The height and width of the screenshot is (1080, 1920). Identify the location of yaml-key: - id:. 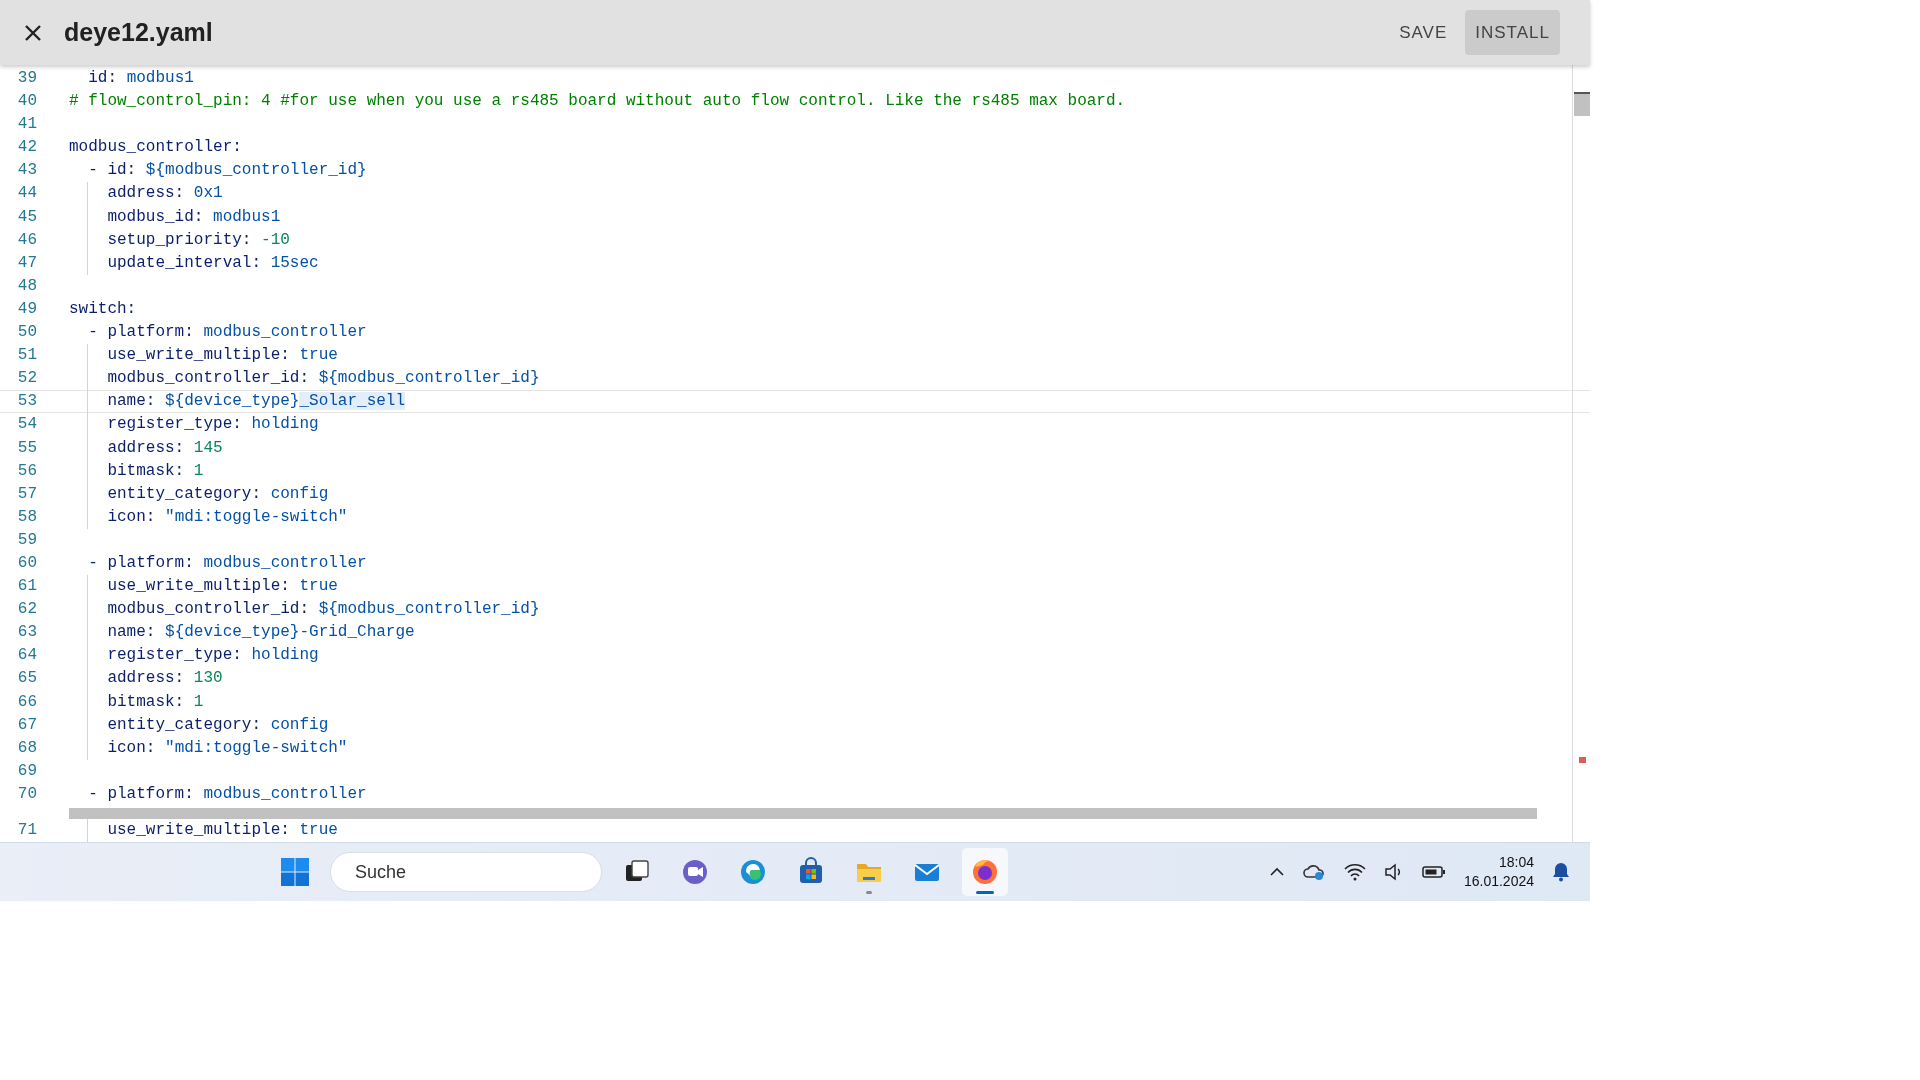
(112, 170).